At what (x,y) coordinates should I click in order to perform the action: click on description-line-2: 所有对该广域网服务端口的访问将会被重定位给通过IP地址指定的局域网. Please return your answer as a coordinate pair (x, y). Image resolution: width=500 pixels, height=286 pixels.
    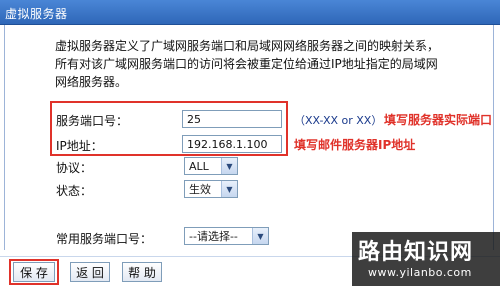
    Looking at the image, I should click on (246, 64).